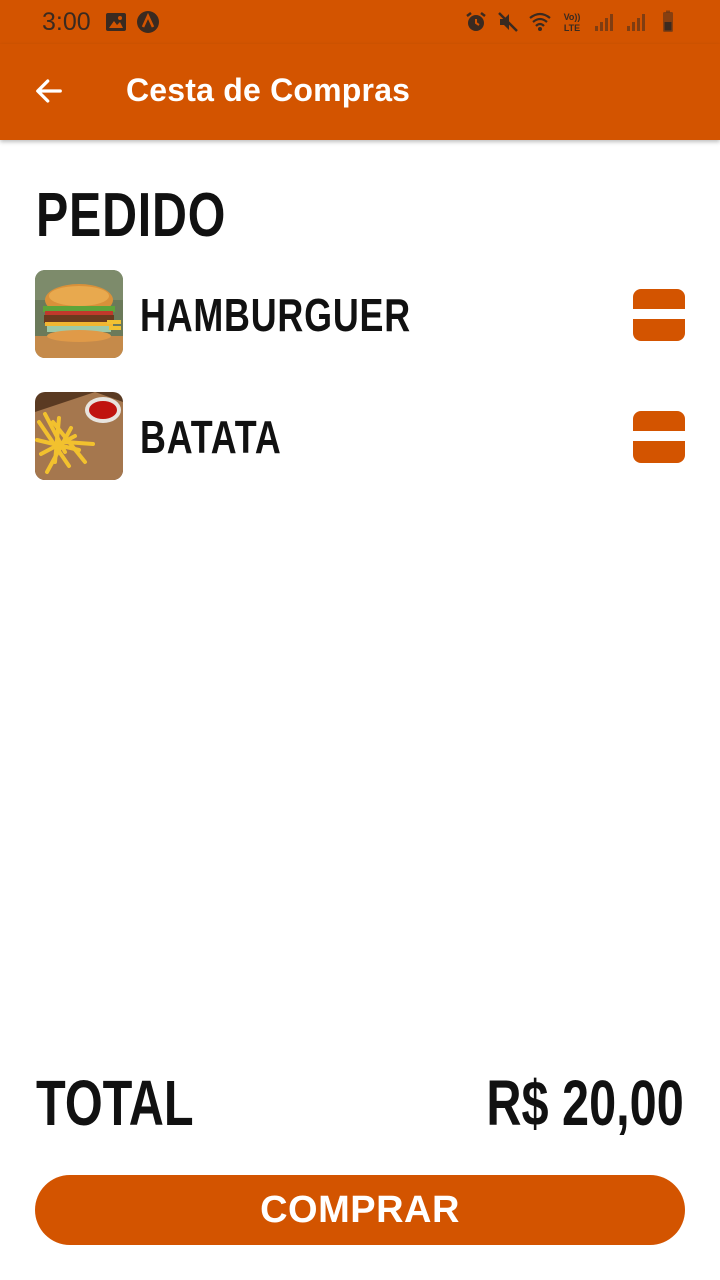 The height and width of the screenshot is (1280, 720). I want to click on order-item-hamburguer: HAMBURGUER, so click(360, 331).